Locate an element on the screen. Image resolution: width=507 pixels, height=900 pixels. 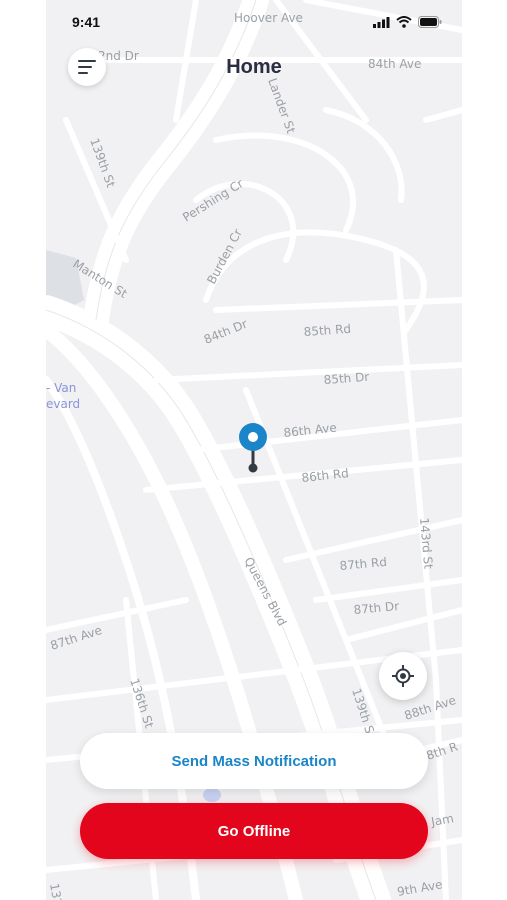
route-shield-icon is located at coordinates (212, 795).